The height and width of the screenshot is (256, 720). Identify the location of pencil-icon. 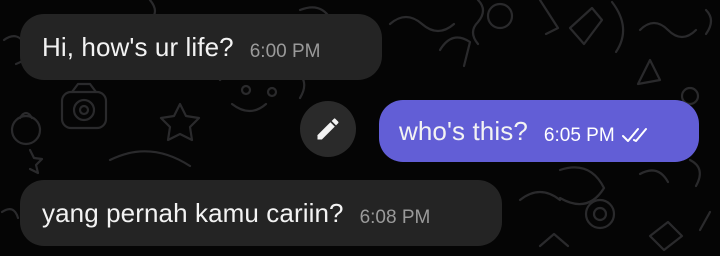
(328, 129).